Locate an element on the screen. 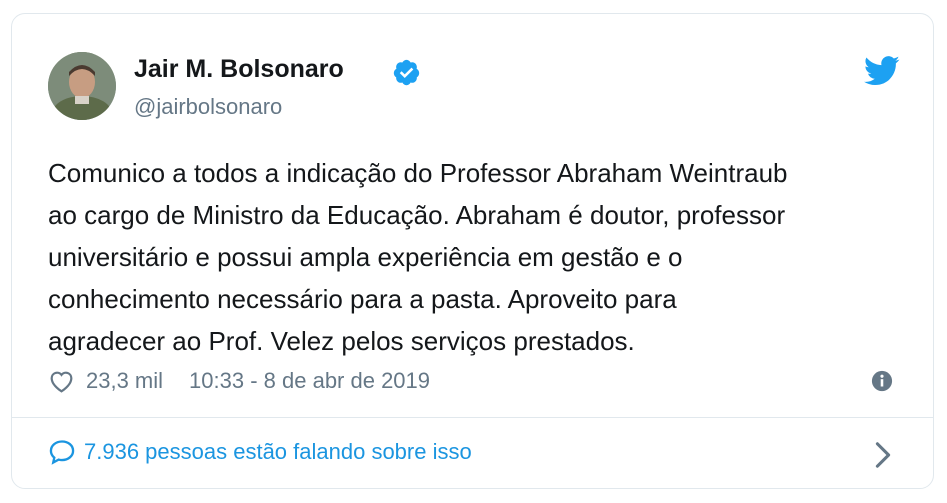 Image resolution: width=947 pixels, height=503 pixels. heart-icon is located at coordinates (61, 381).